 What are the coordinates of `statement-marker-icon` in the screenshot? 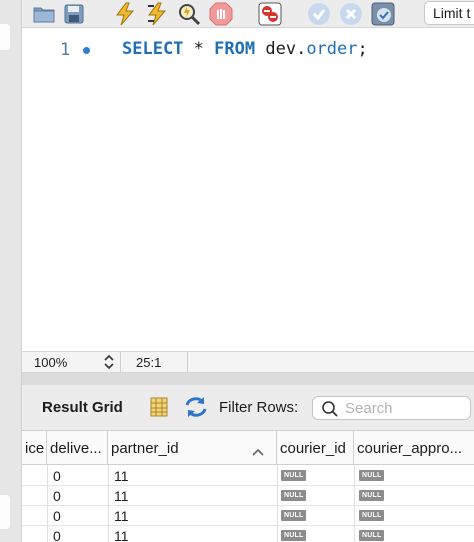 It's located at (86, 50).